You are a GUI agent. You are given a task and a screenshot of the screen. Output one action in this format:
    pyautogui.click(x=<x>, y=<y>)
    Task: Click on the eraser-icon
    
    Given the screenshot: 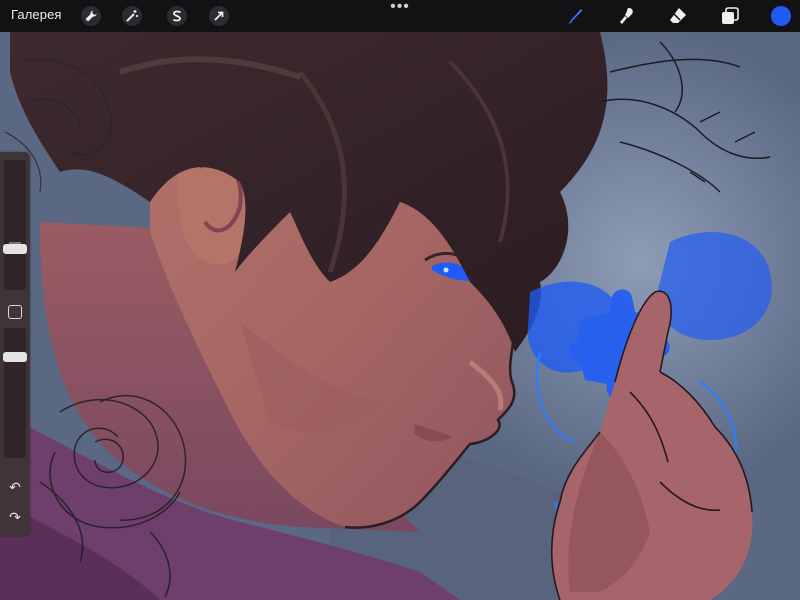 What is the action you would take?
    pyautogui.click(x=678, y=16)
    